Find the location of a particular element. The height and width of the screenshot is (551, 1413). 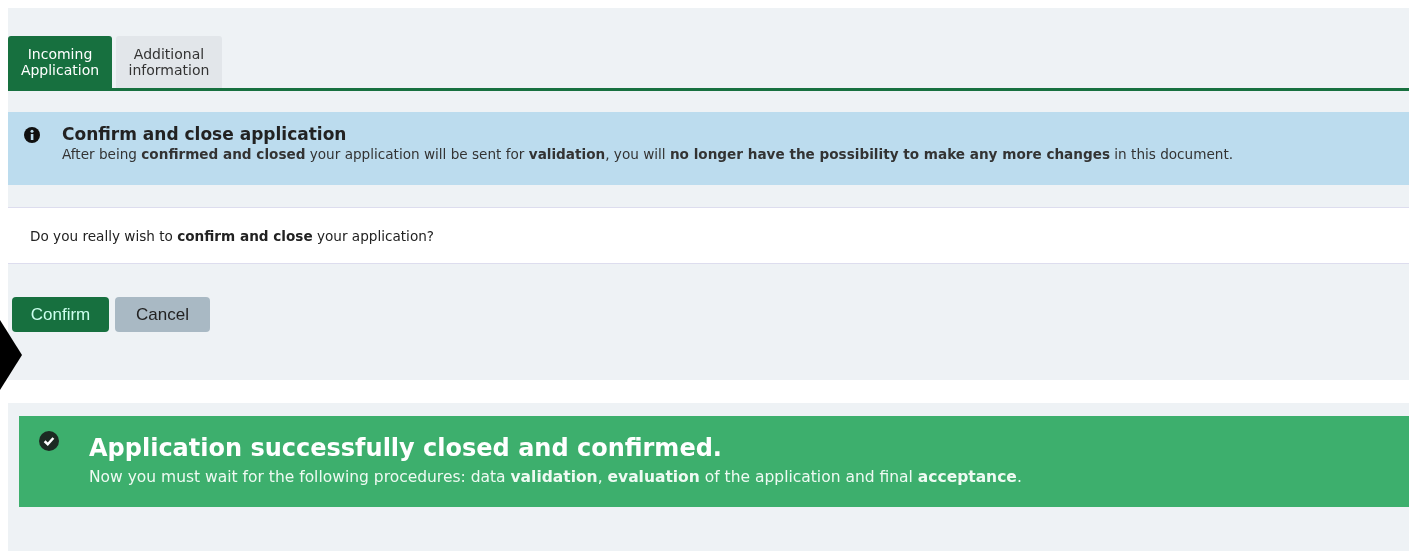

arrow-pointer-icon is located at coordinates (11, 355).